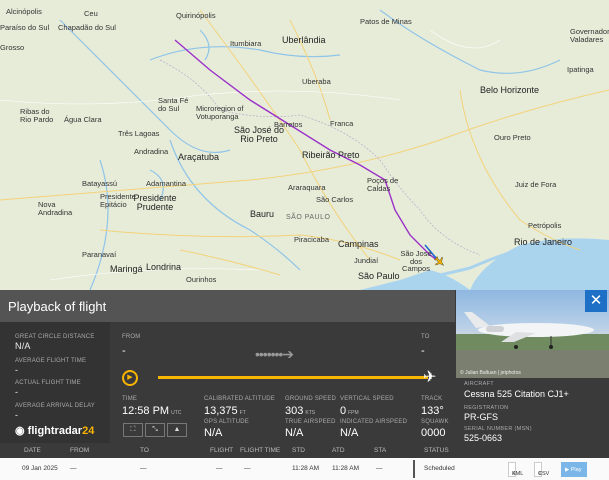 Image resolution: width=609 pixels, height=480 pixels. Describe the element at coordinates (37, 115) in the screenshot. I see `map-city-label: Ribas do Rio Pardo` at that location.